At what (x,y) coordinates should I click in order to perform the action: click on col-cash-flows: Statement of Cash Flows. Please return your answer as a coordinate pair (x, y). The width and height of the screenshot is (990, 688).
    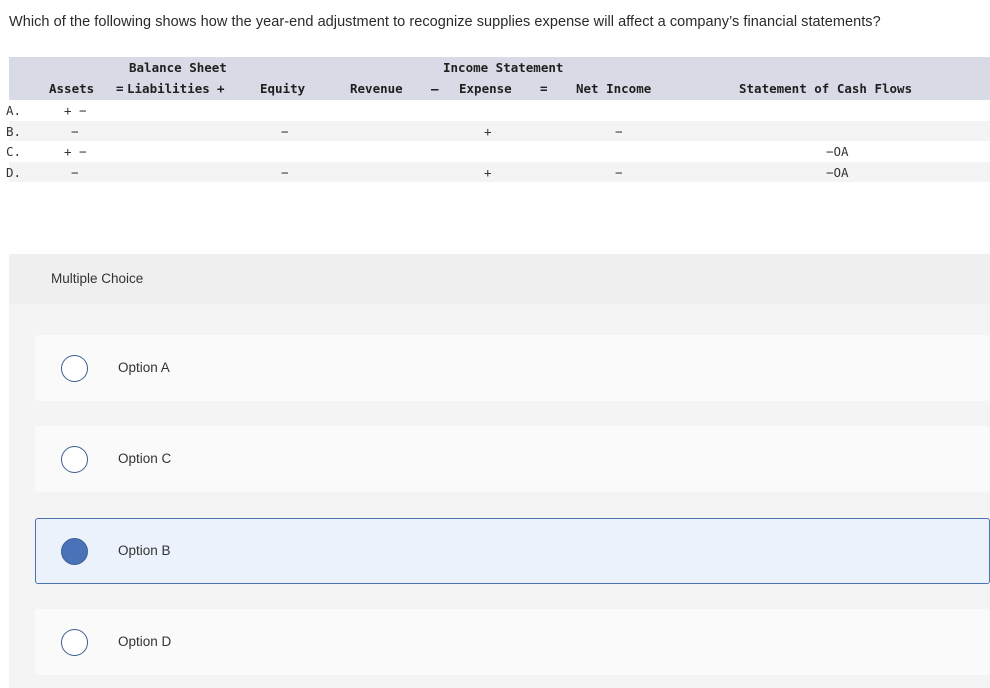
    Looking at the image, I should click on (826, 88).